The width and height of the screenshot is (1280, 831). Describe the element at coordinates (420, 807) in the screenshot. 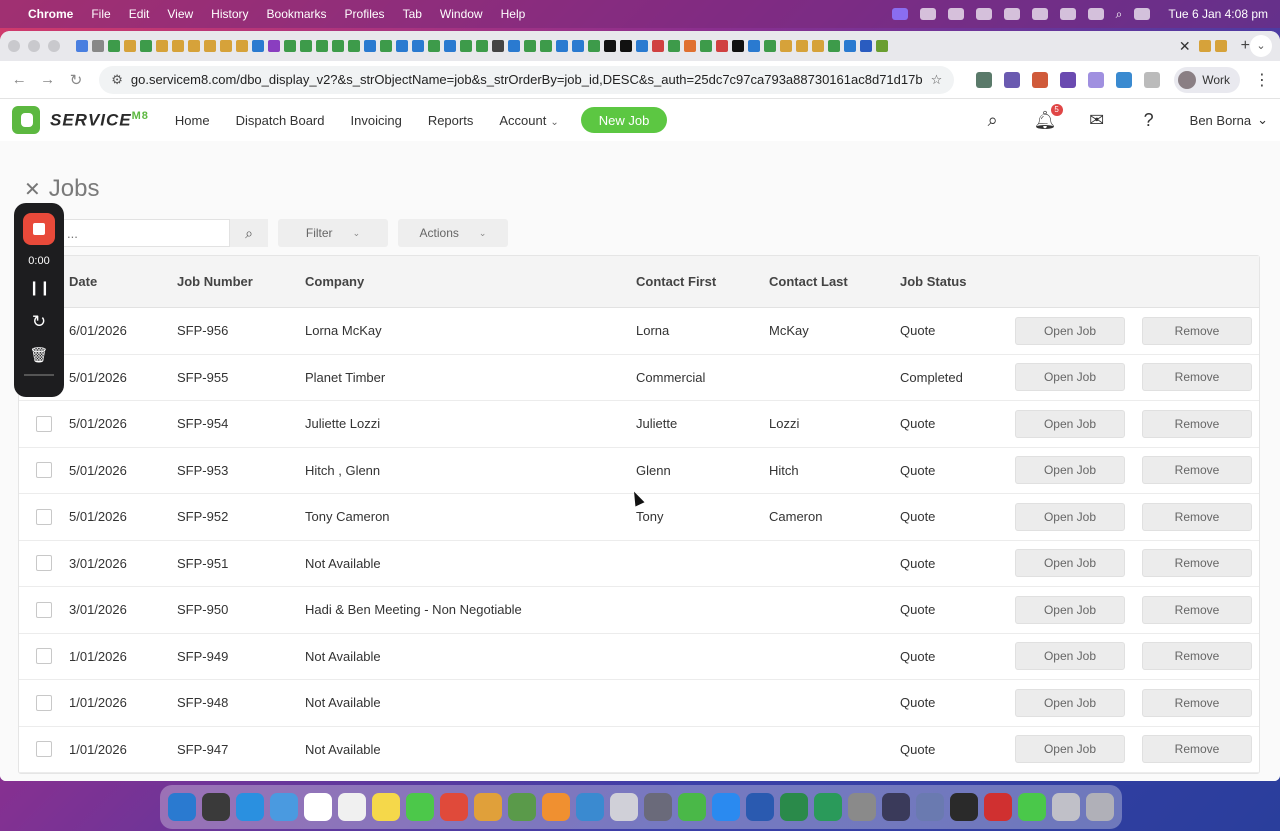

I see `messages-icon` at that location.